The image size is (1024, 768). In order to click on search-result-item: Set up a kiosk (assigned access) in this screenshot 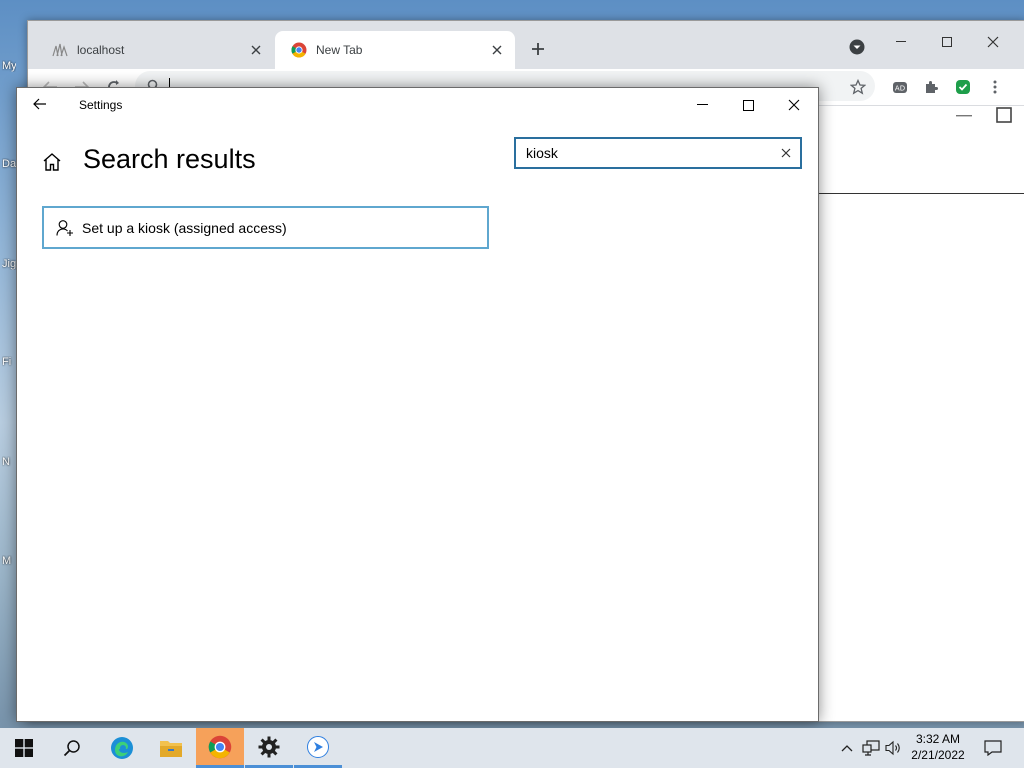, I will do `click(265, 227)`.